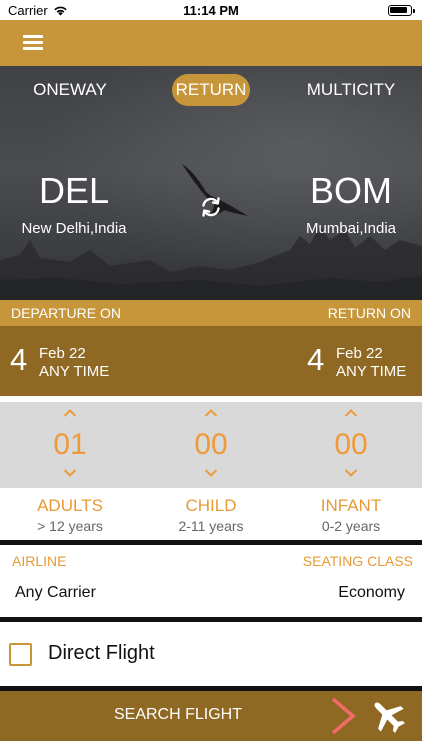 This screenshot has width=422, height=750. I want to click on origin-city: DEL New Delhi,India, so click(74, 203).